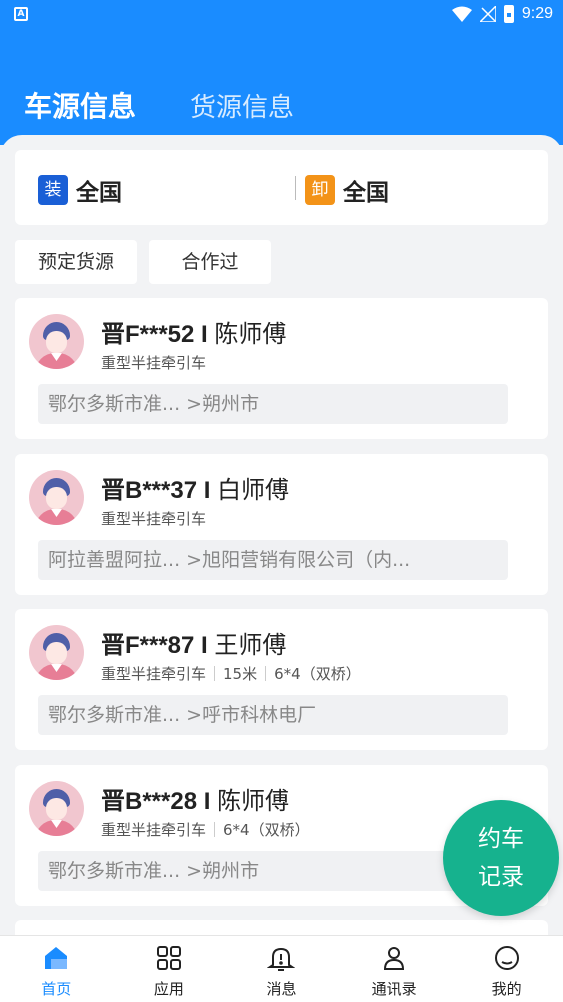 This screenshot has height=1002, width=563. I want to click on load-badge: 装, so click(53, 190).